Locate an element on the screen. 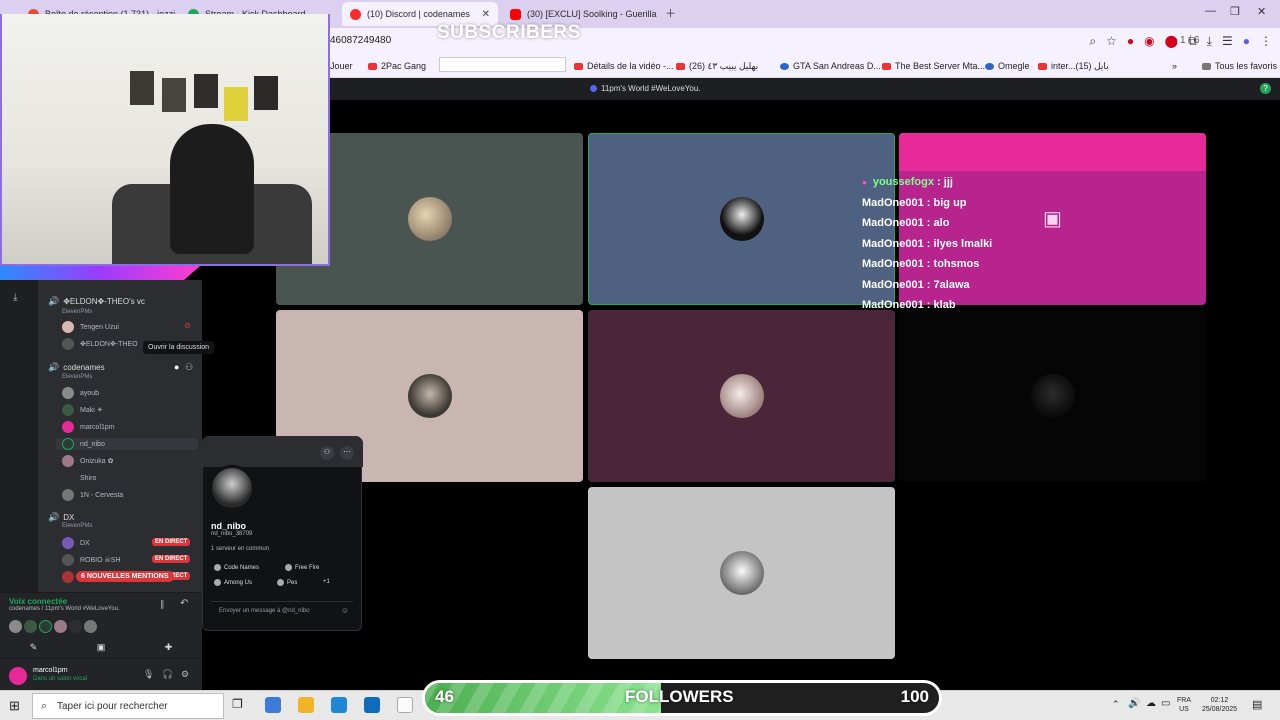  voice-location: codenames / 11pm's World #WeLoveYou. is located at coordinates (64, 609).